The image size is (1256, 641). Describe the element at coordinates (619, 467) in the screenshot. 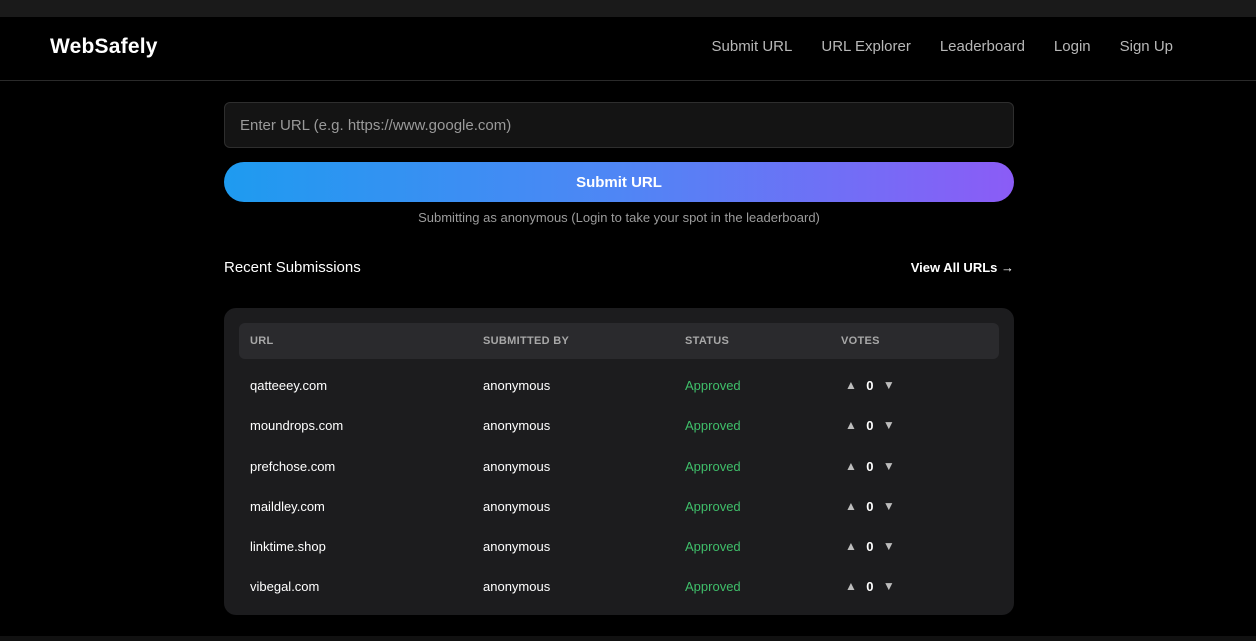

I see `table-row: prefchose.com anonymous Approved ▲ 0 ▼` at that location.